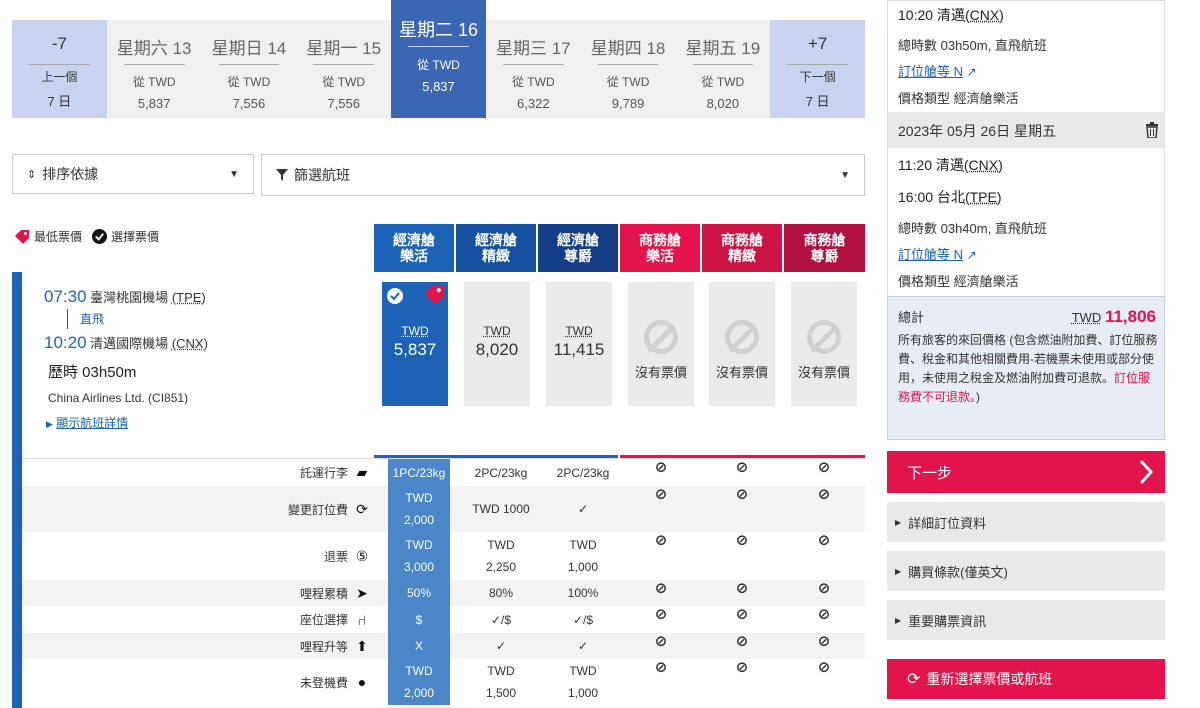 This screenshot has width=1200, height=708. Describe the element at coordinates (335, 556) in the screenshot. I see `rule-label-text: 退票` at that location.